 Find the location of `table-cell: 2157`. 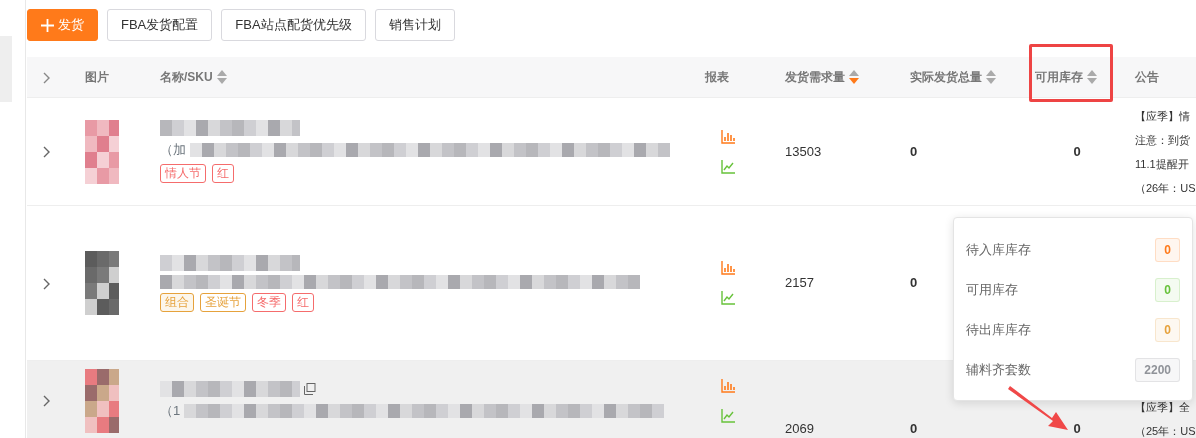

table-cell: 2157 is located at coordinates (799, 283).